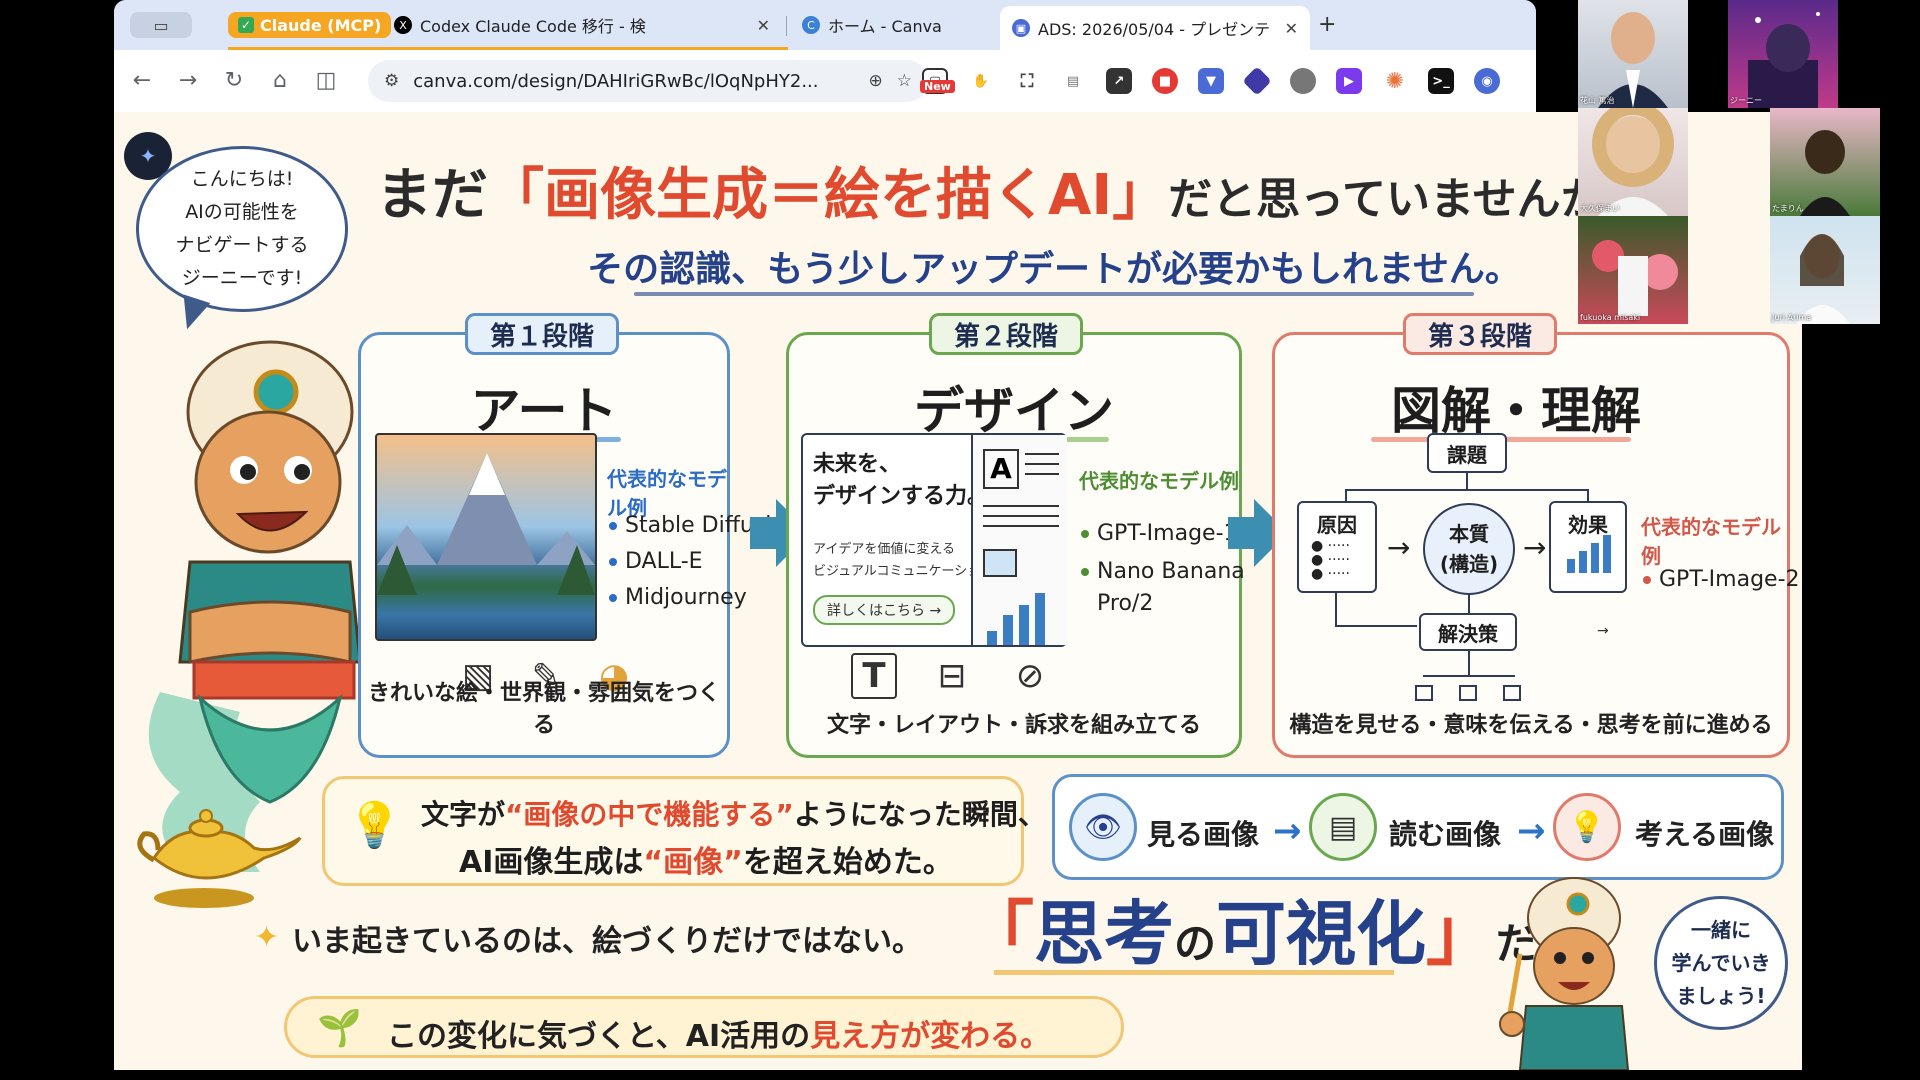 This screenshot has height=1080, width=1920. Describe the element at coordinates (1194, 972) in the screenshot. I see `key-message-underline` at that location.